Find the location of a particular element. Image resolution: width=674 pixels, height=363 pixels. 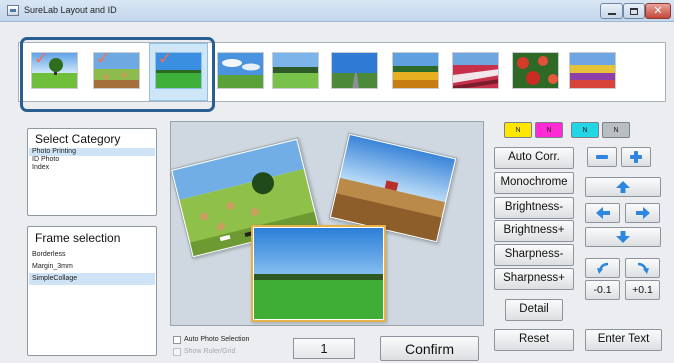

arrow-down-icon is located at coordinates (623, 237).